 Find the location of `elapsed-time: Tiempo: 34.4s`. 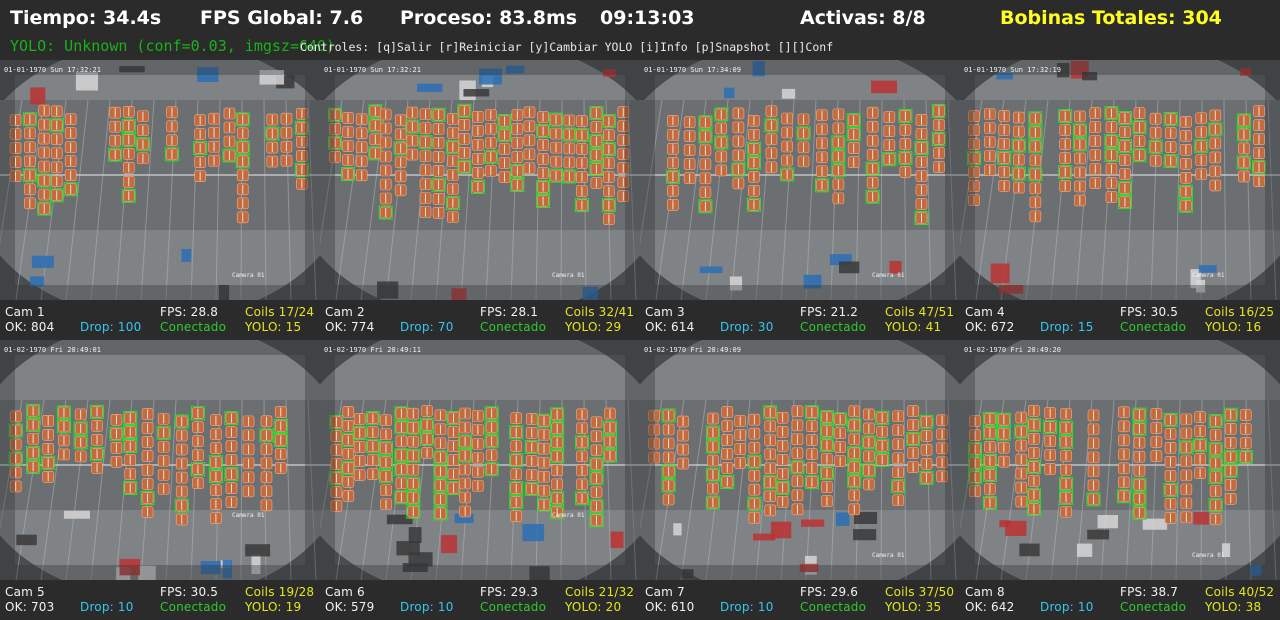

elapsed-time: Tiempo: 34.4s is located at coordinates (86, 18).